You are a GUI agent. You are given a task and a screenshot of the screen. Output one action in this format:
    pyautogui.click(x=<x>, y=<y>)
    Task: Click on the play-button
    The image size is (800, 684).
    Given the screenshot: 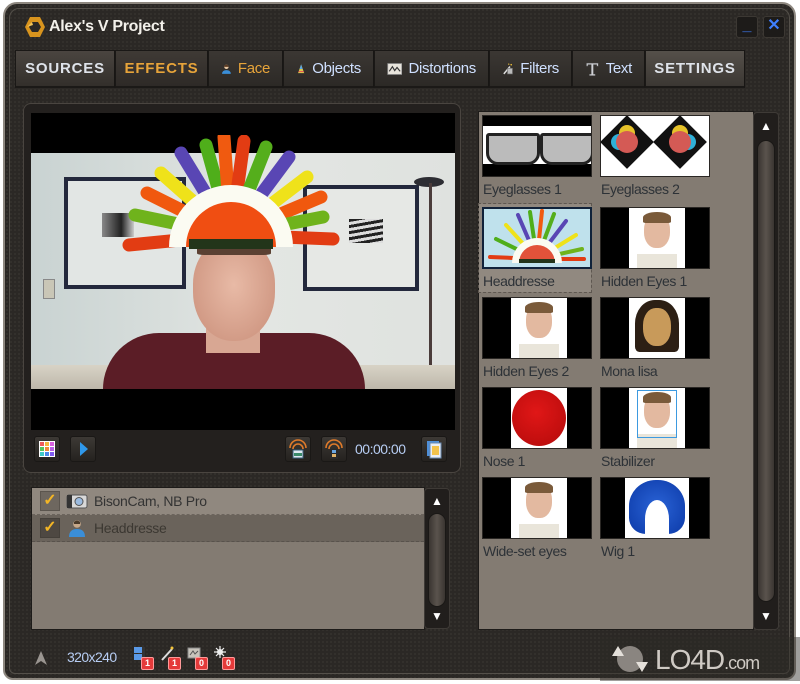 What is the action you would take?
    pyautogui.click(x=83, y=449)
    